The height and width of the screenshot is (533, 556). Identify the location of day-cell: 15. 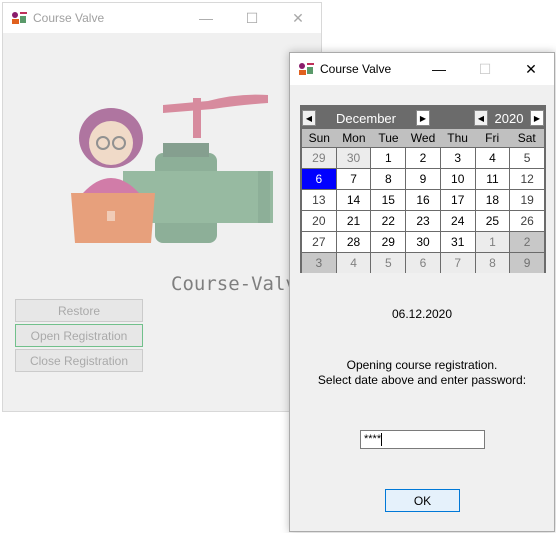
(388, 200).